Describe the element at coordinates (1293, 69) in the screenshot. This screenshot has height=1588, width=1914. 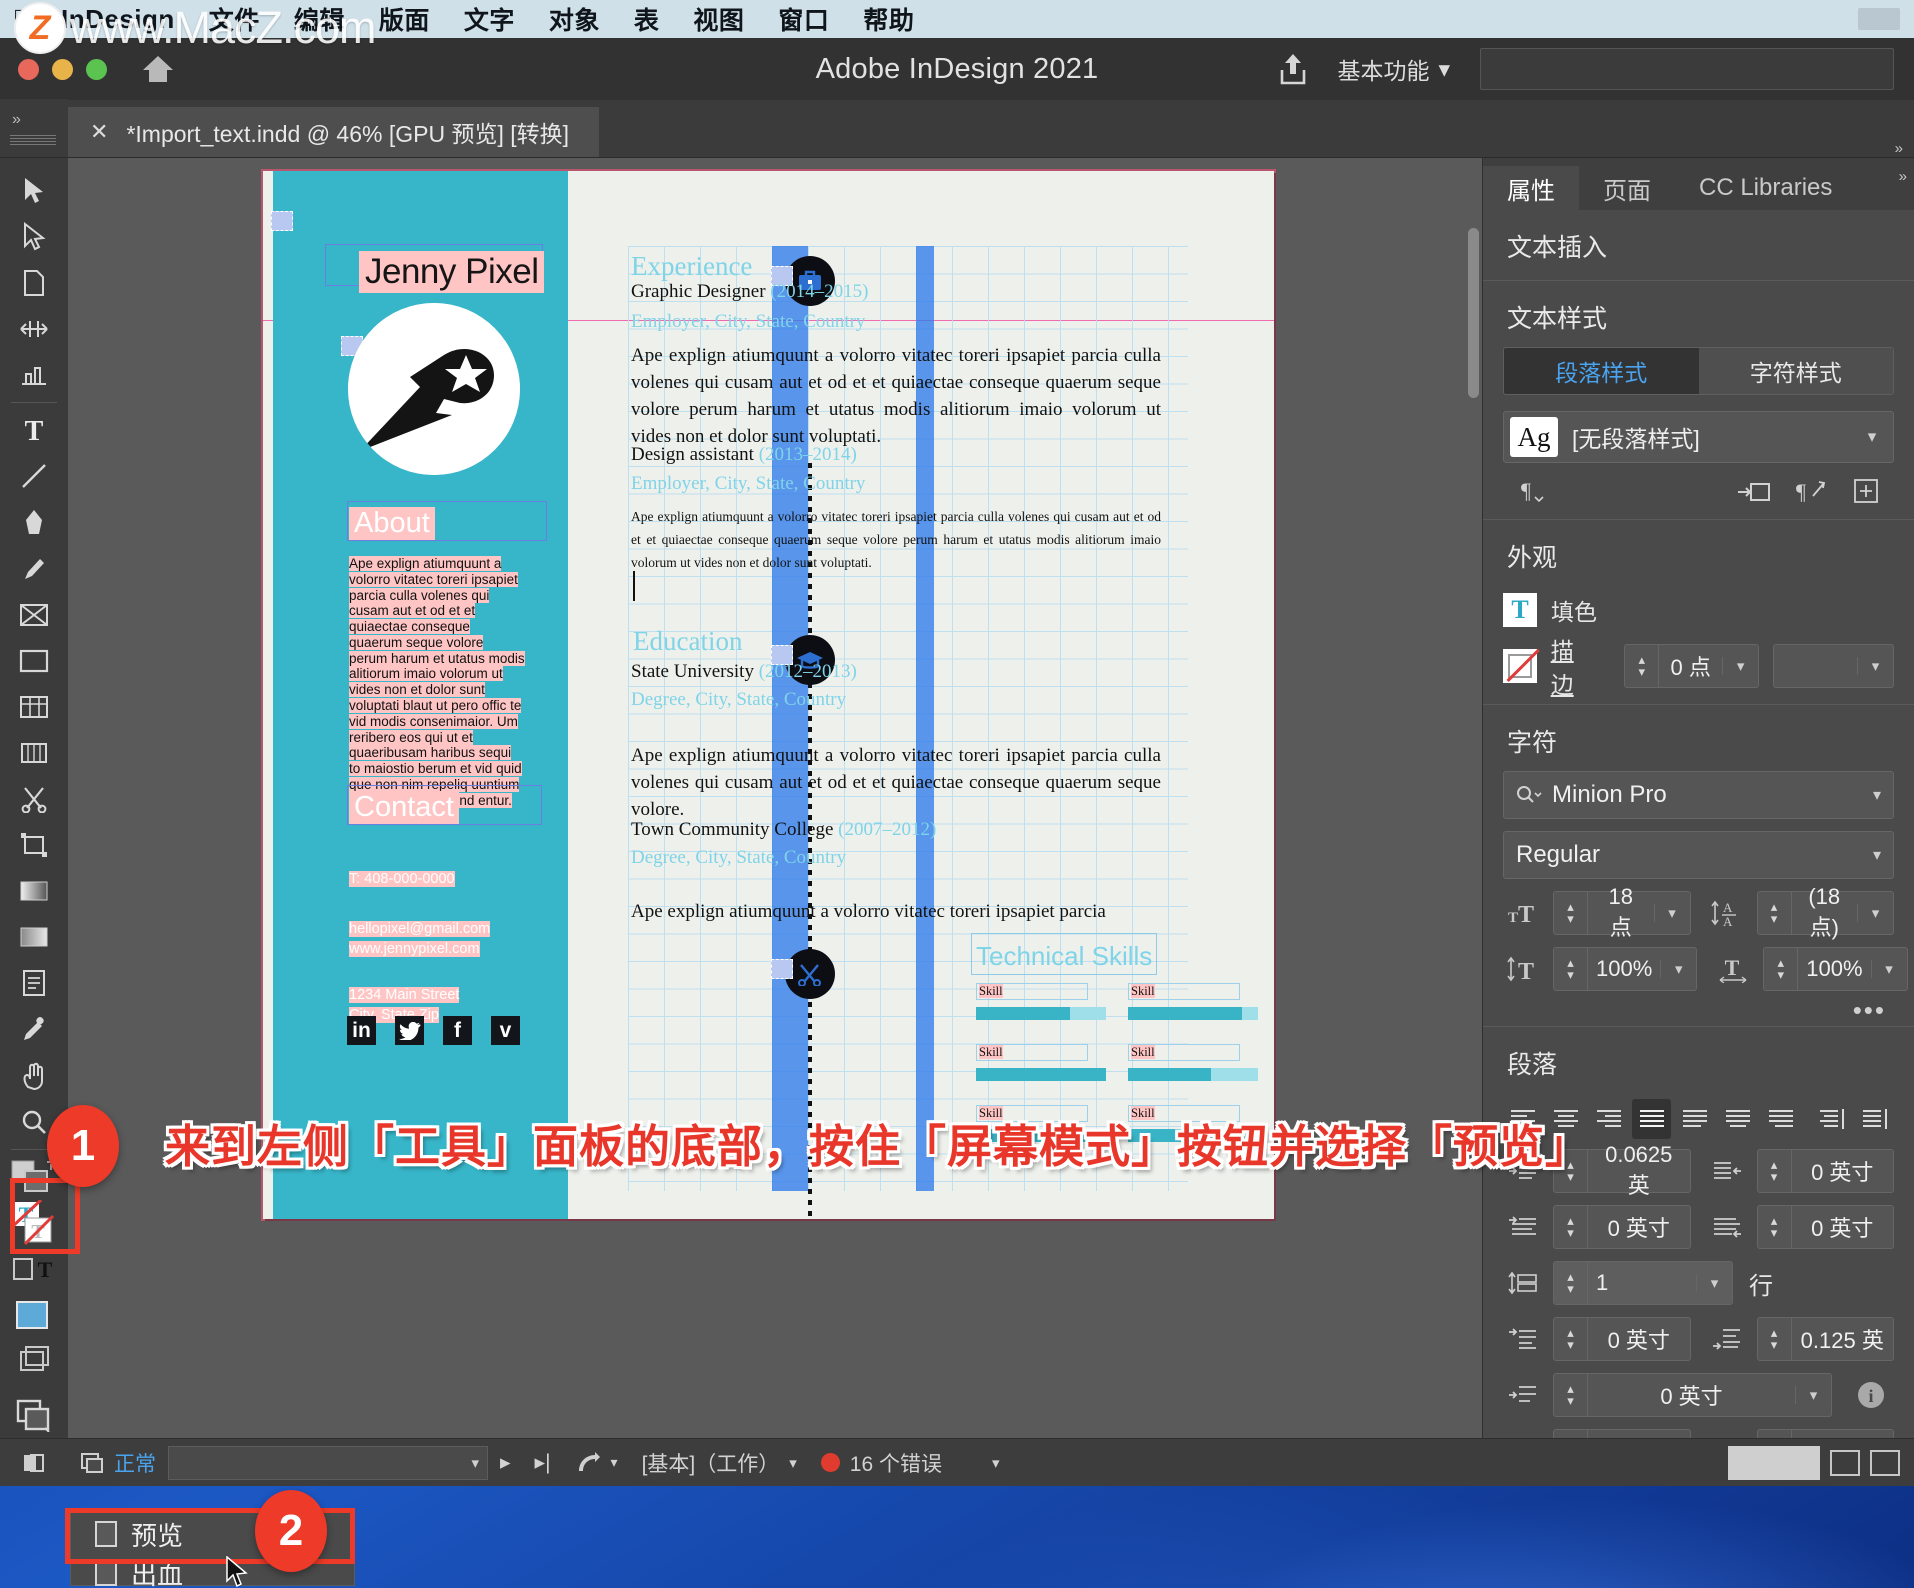
I see `share-icon` at that location.